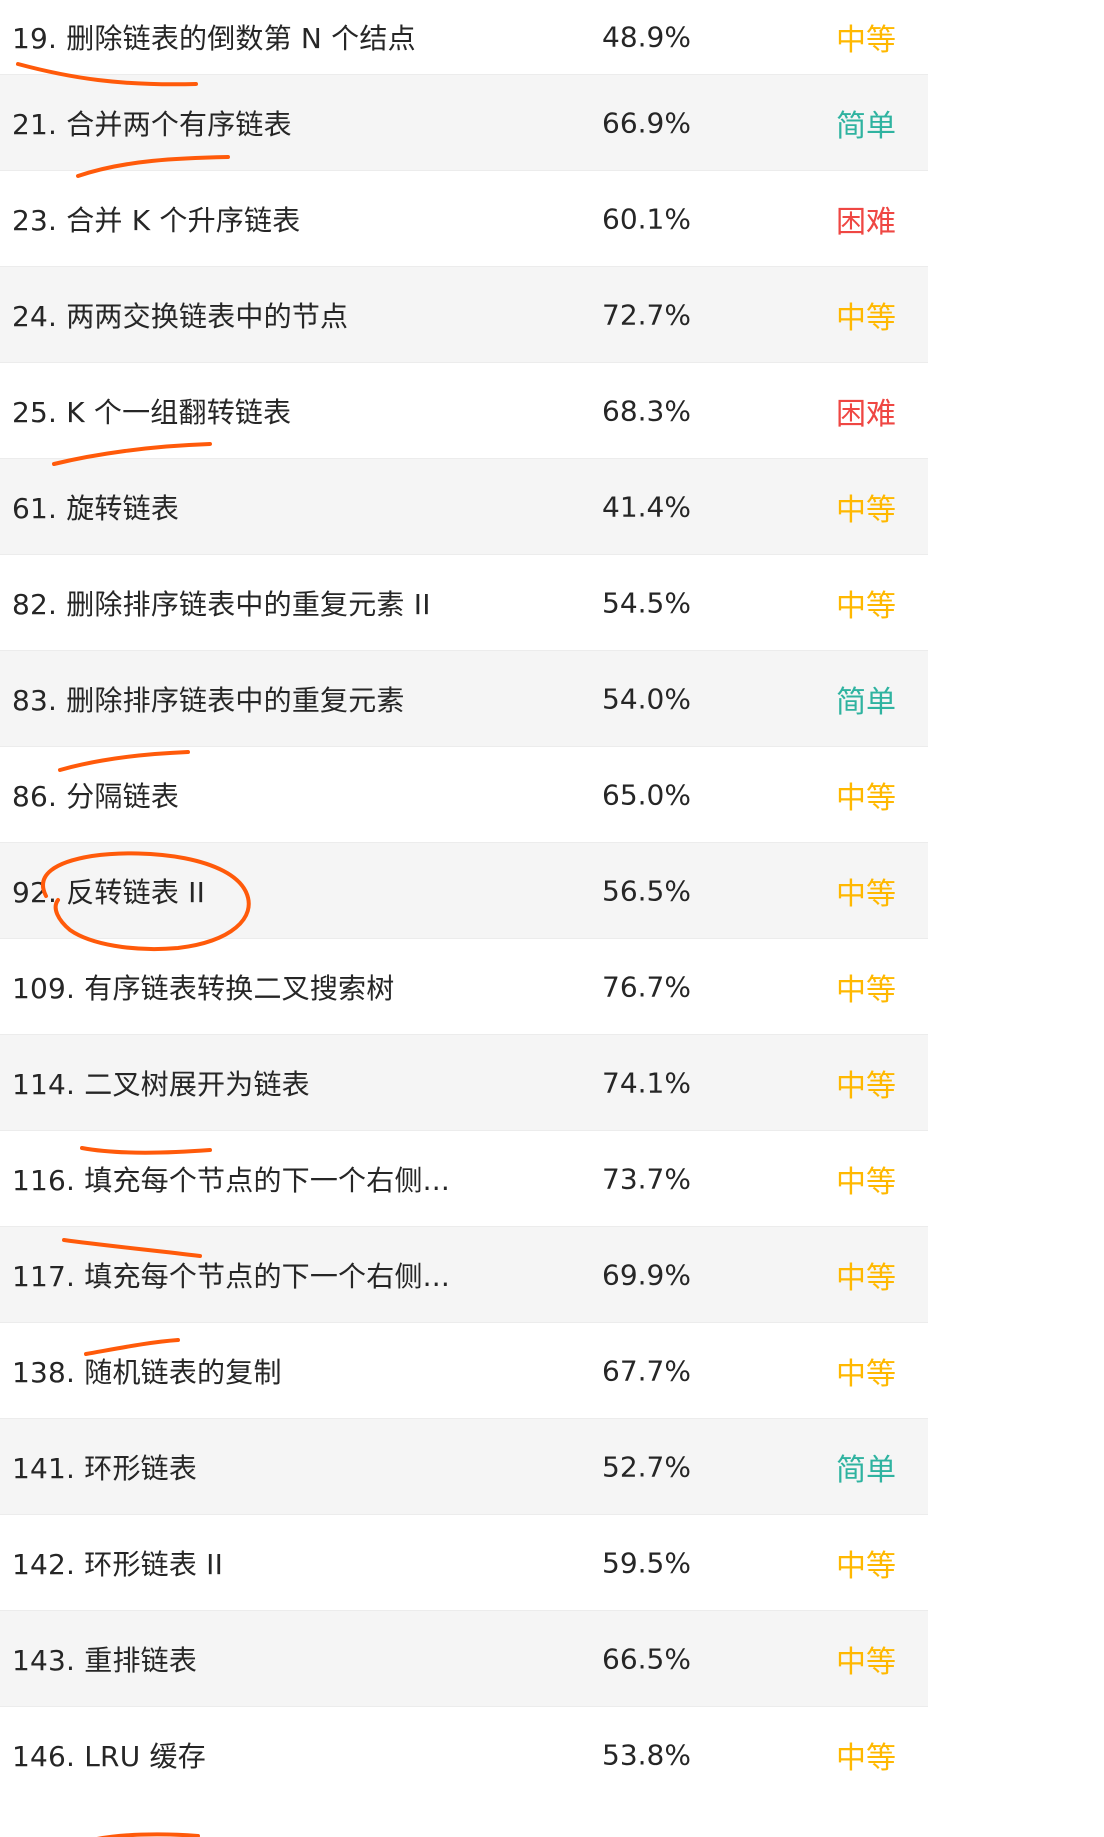  What do you see at coordinates (180, 315) in the screenshot?
I see `problem-title: 24. 两两交换链表中的节点` at bounding box center [180, 315].